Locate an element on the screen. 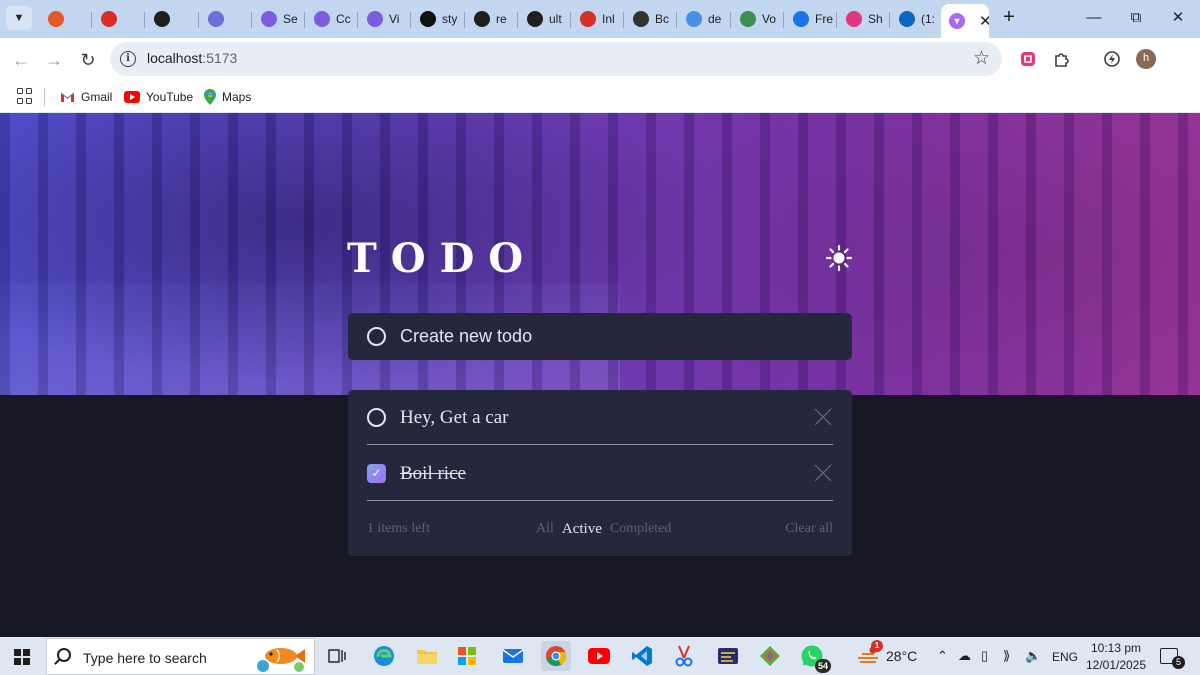  snipping-tool-icon is located at coordinates (684, 656).